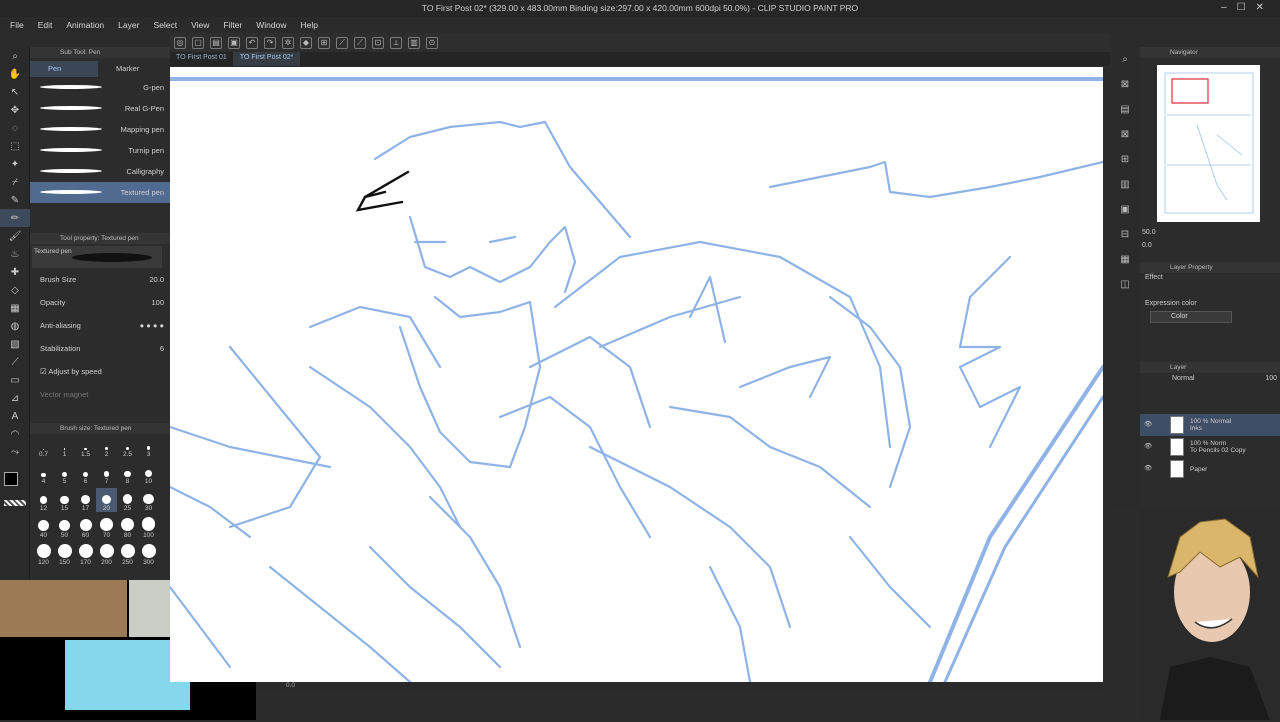  Describe the element at coordinates (1183, 378) in the screenshot. I see `blend-mode-select: Normal` at that location.